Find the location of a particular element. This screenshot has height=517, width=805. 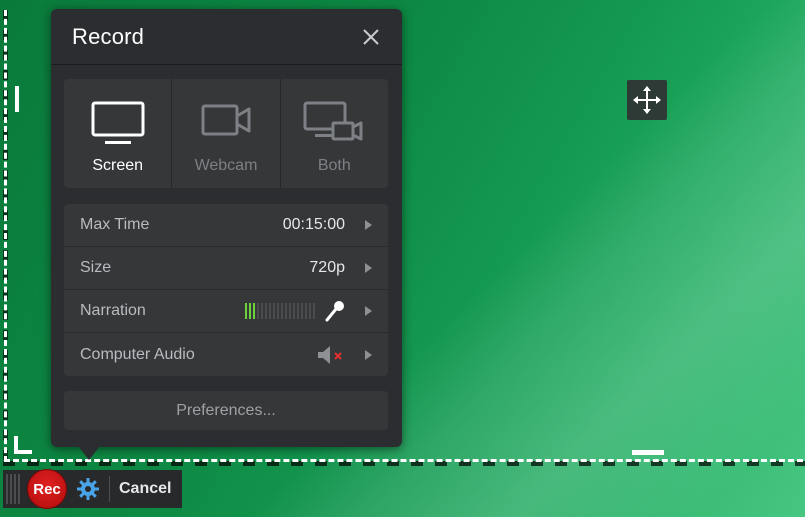

region-resize-handle-bottom is located at coordinates (648, 452).